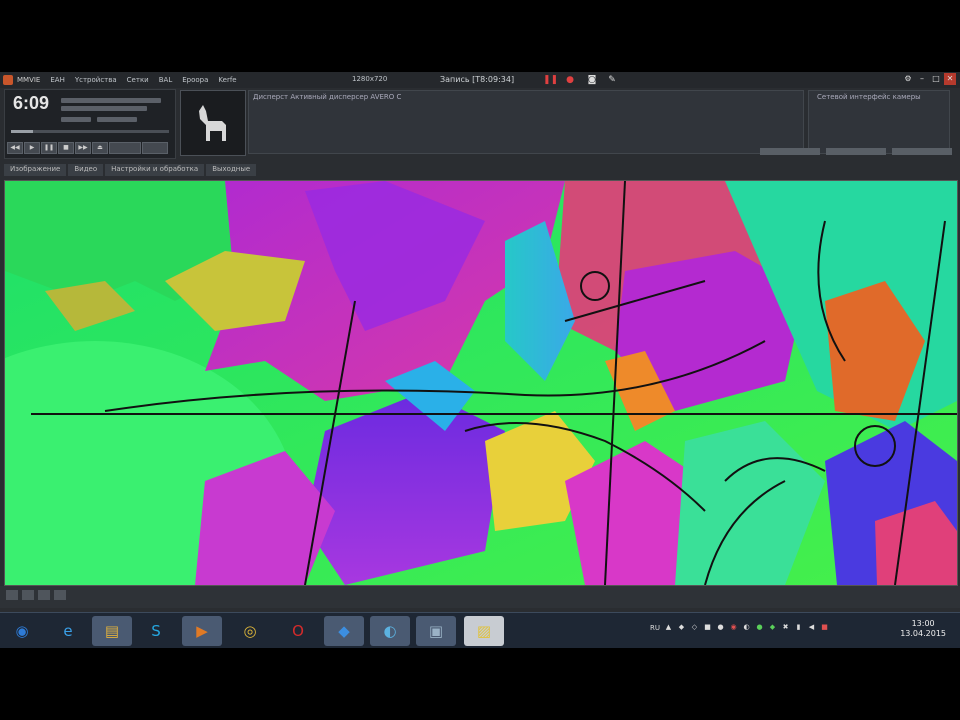 This screenshot has width=960, height=720. Describe the element at coordinates (480, 597) in the screenshot. I see `status-strip` at that location.